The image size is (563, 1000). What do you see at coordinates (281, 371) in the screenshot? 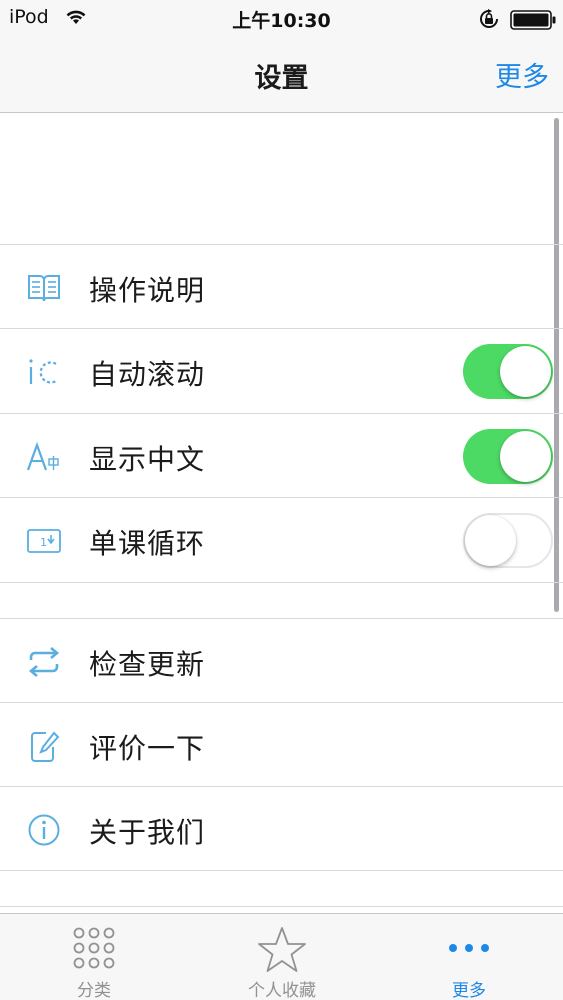
I see `settings-row-auto-scroll: 自动滚动` at bounding box center [281, 371].